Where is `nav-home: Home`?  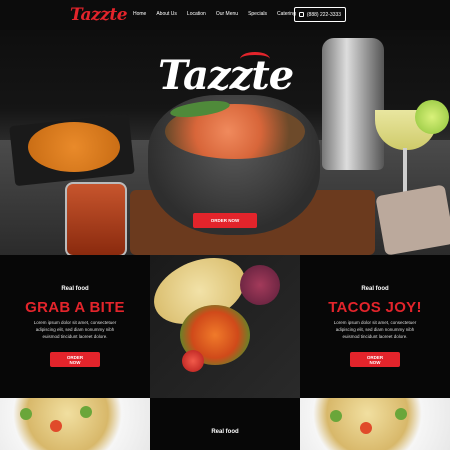
nav-home: Home is located at coordinates (139, 14).